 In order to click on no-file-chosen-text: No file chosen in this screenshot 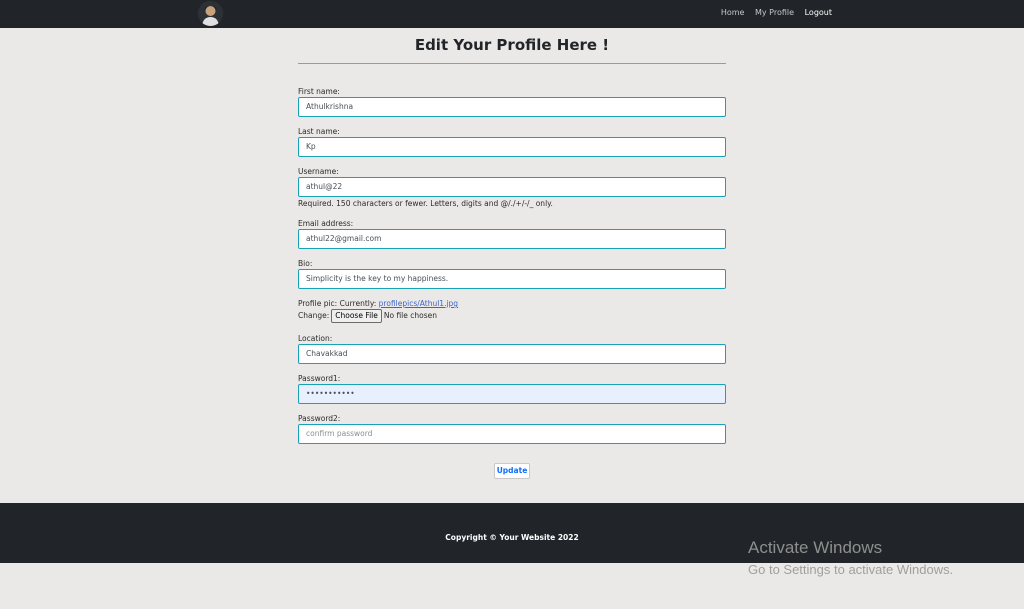, I will do `click(410, 315)`.